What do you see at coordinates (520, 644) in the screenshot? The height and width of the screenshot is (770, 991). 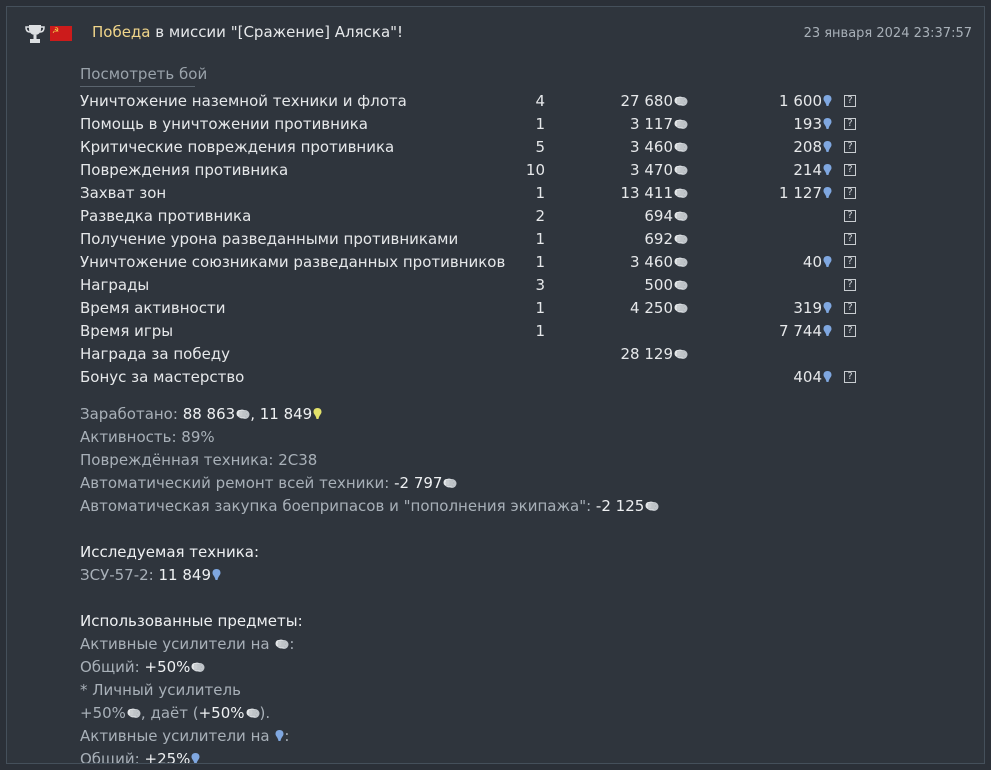 I see `boost-sl-line: Активные усилители на :` at bounding box center [520, 644].